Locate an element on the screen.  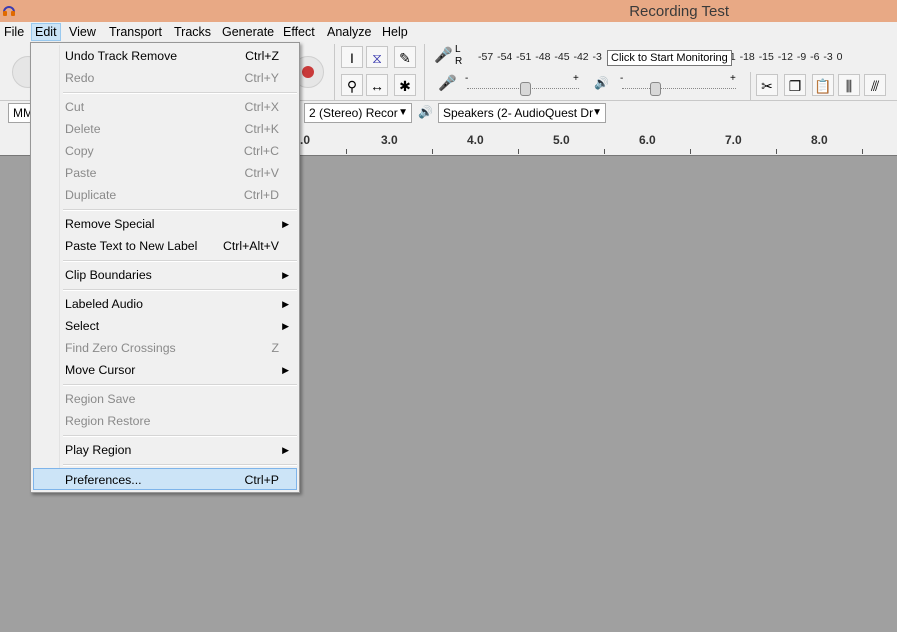
copy-button: ❐ is located at coordinates (795, 85).